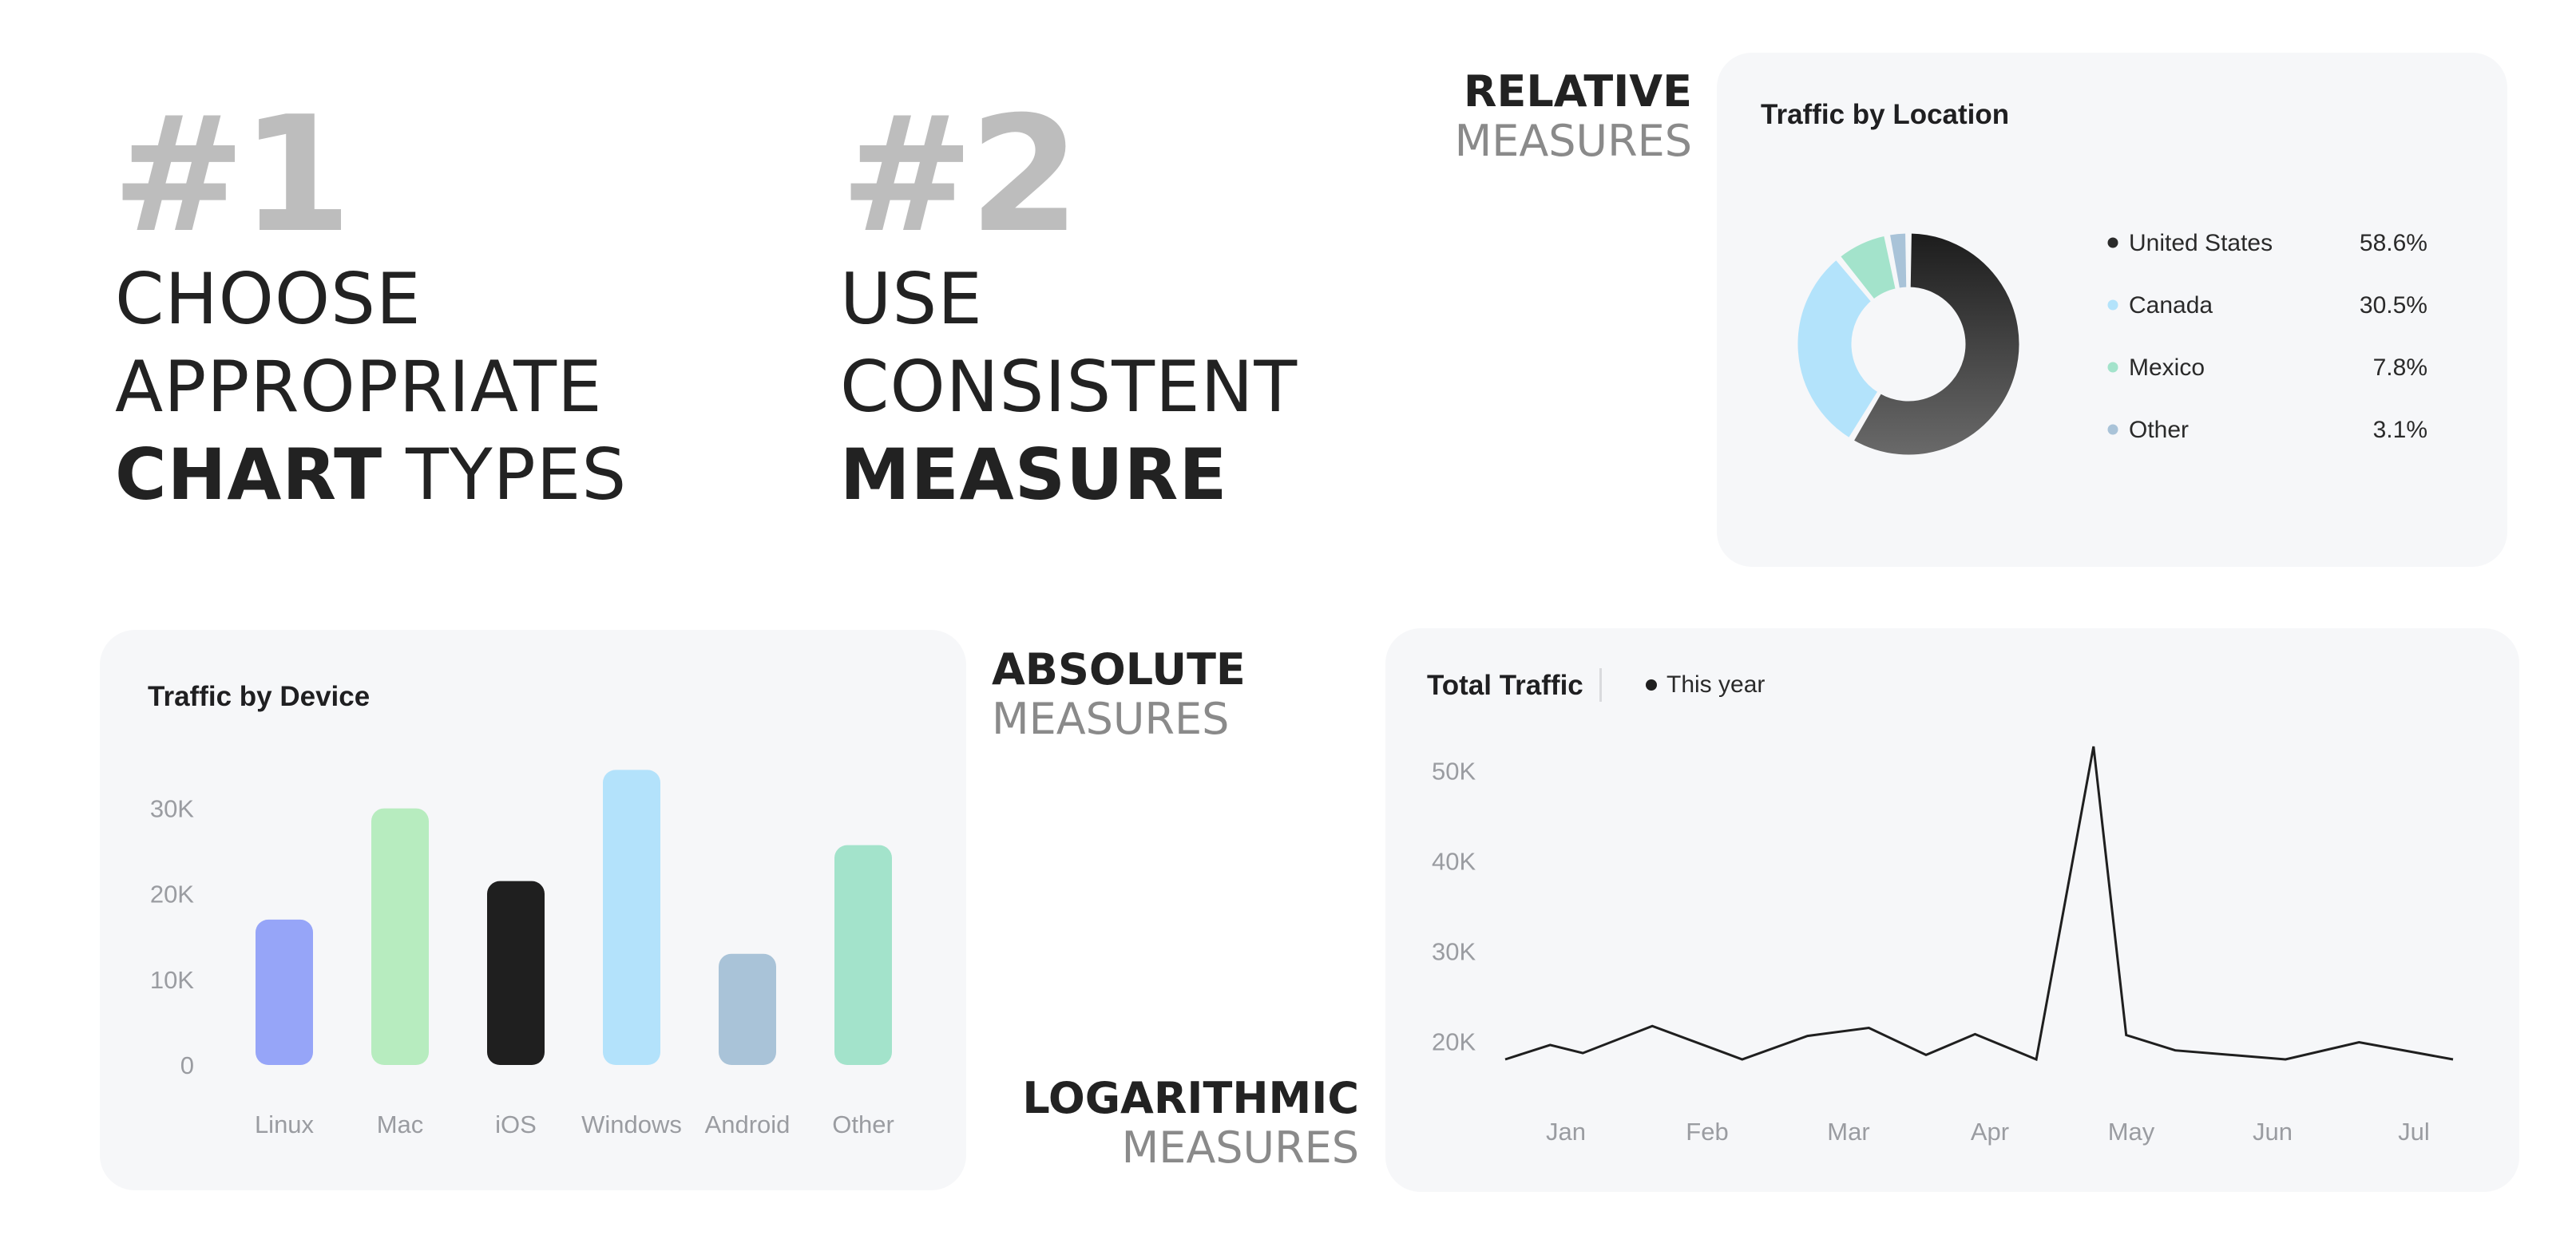 The height and width of the screenshot is (1251, 2576). Describe the element at coordinates (1191, 1098) in the screenshot. I see `label-strong: LOGARITHMIC` at that location.